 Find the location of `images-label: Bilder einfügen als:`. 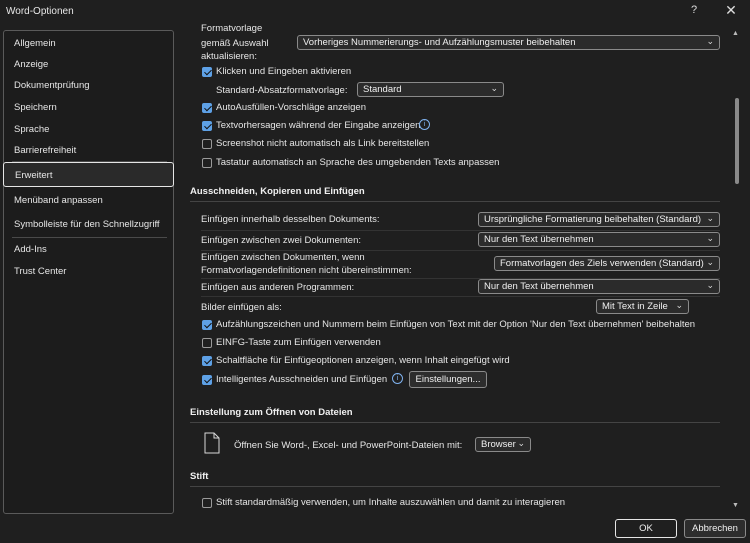

images-label: Bilder einfügen als: is located at coordinates (241, 307).